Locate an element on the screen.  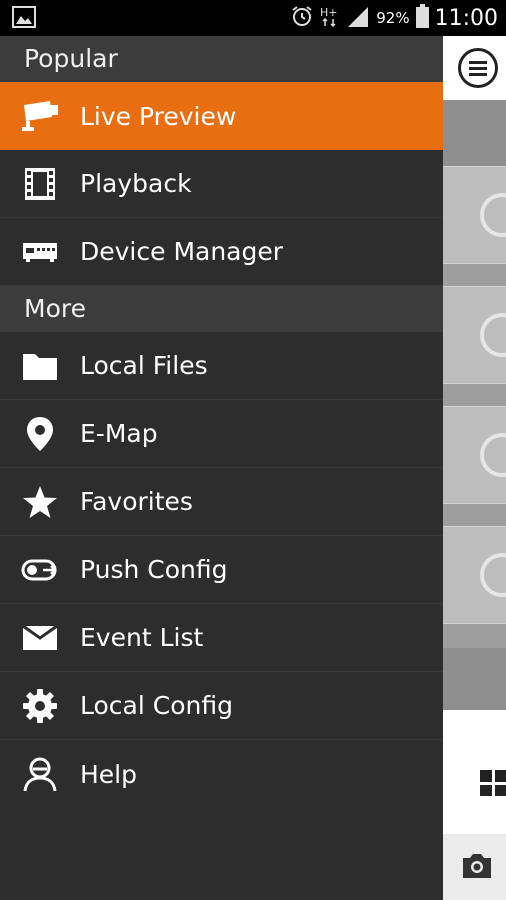
cctv-camera-icon is located at coordinates (40, 116).